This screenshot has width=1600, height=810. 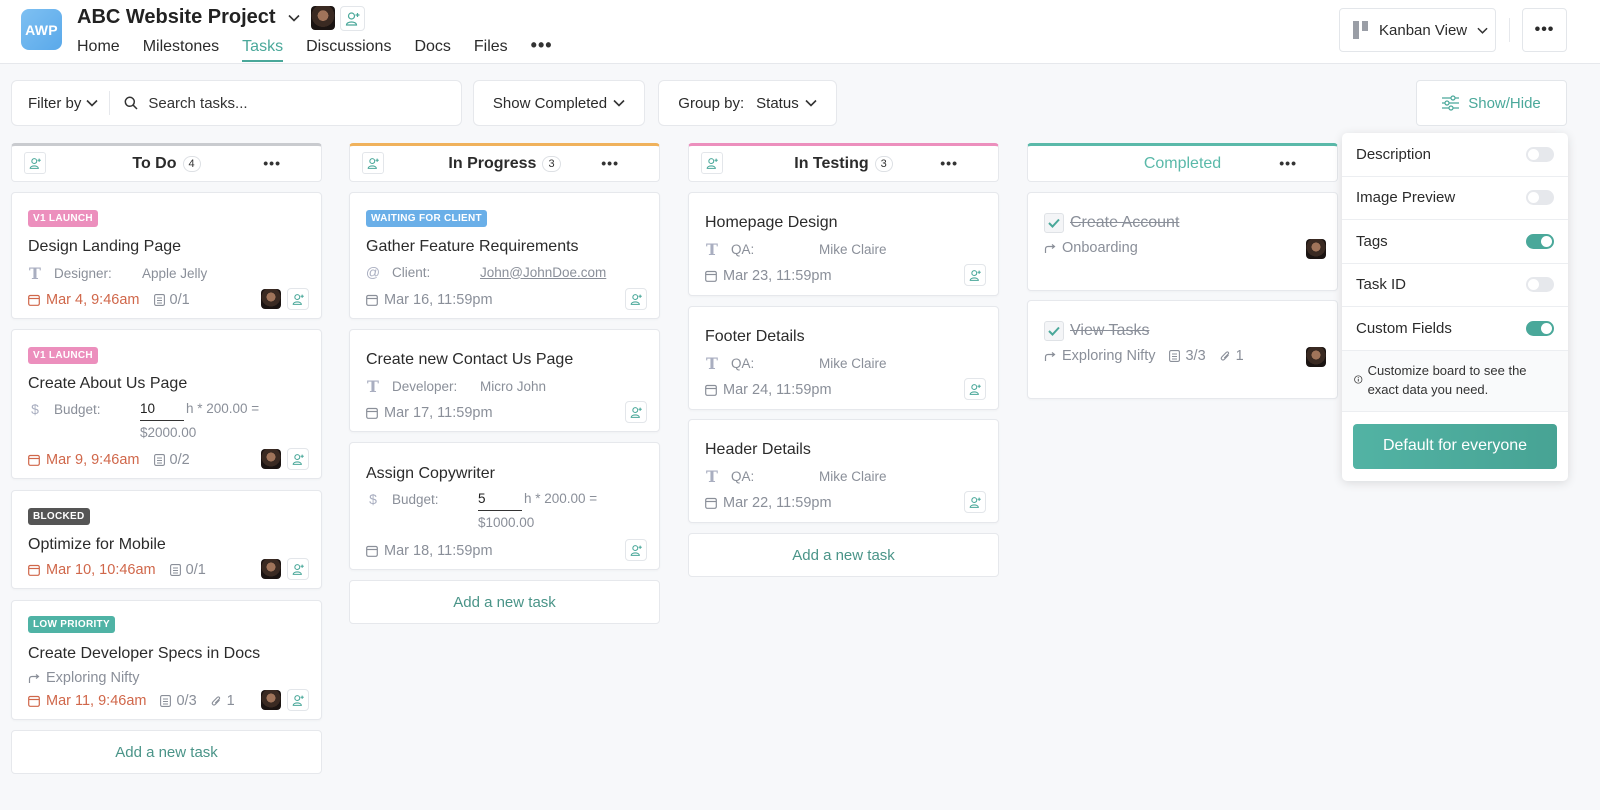 I want to click on tab-milestones: Milestones, so click(x=181, y=49).